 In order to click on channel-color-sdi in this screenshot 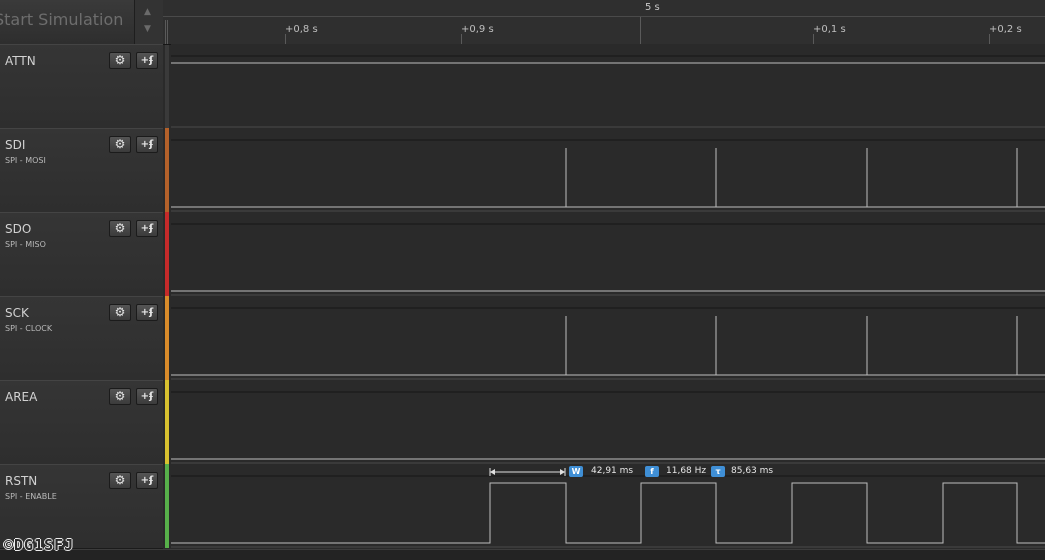, I will do `click(167, 170)`.